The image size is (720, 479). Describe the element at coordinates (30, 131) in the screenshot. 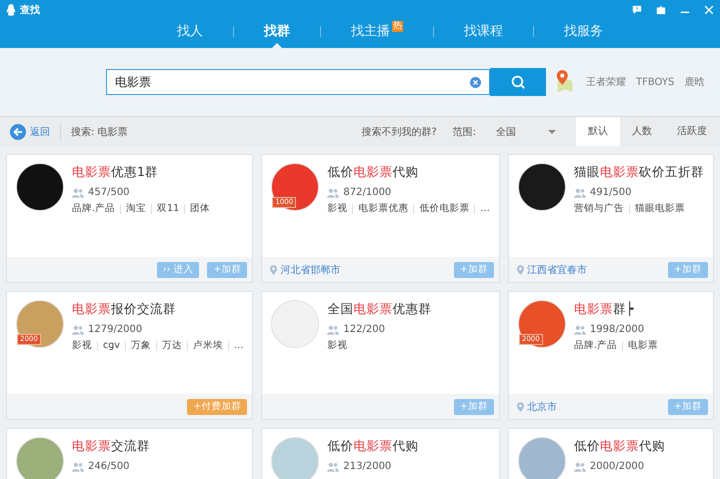

I see `back-button: 返回` at that location.